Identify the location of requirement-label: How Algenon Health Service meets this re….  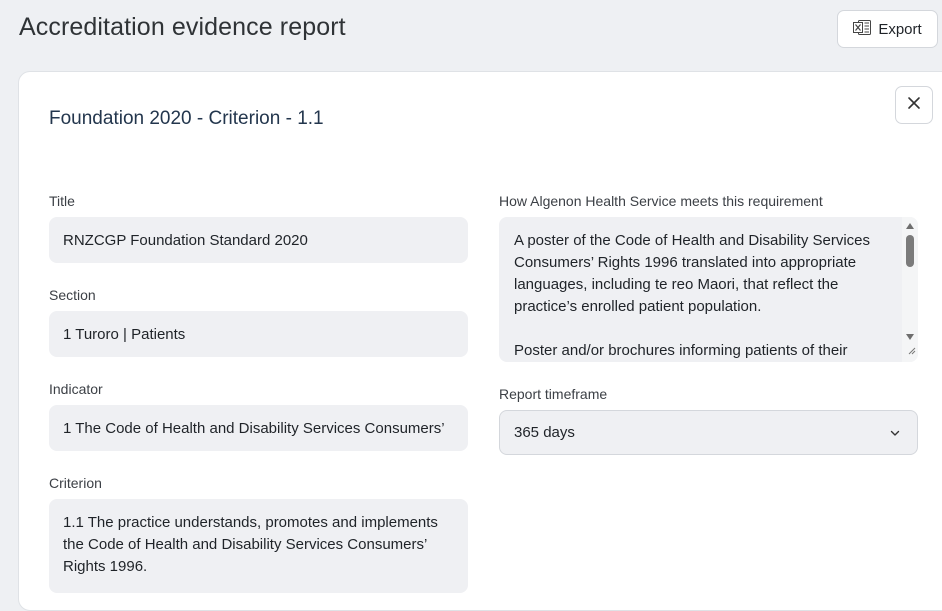
(661, 201).